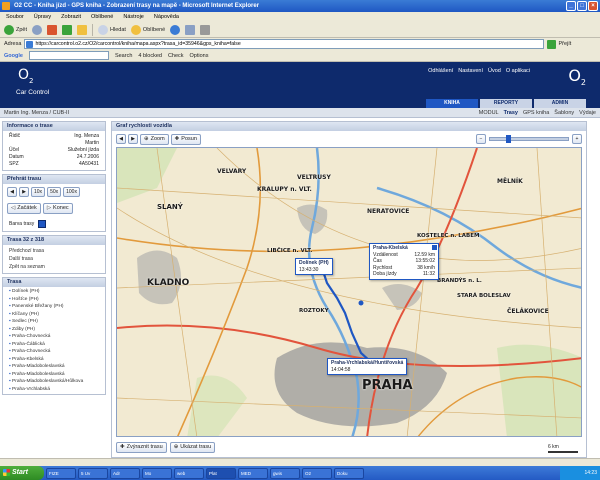  I want to click on home-link: Úvod, so click(494, 71).